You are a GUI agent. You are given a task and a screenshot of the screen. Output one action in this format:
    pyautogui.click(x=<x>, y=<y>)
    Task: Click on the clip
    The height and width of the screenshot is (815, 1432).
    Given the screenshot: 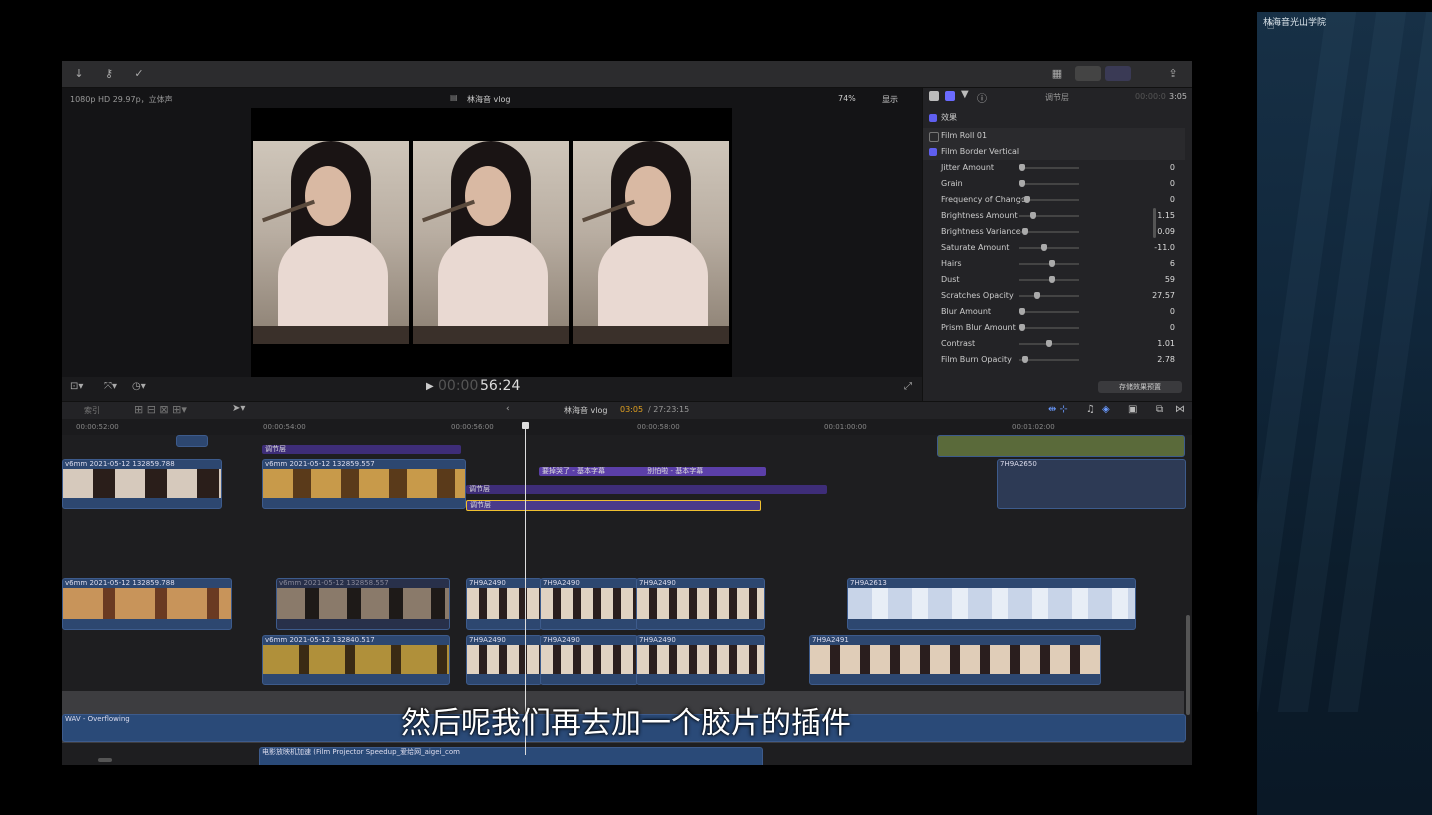 What is the action you would take?
    pyautogui.click(x=1061, y=446)
    